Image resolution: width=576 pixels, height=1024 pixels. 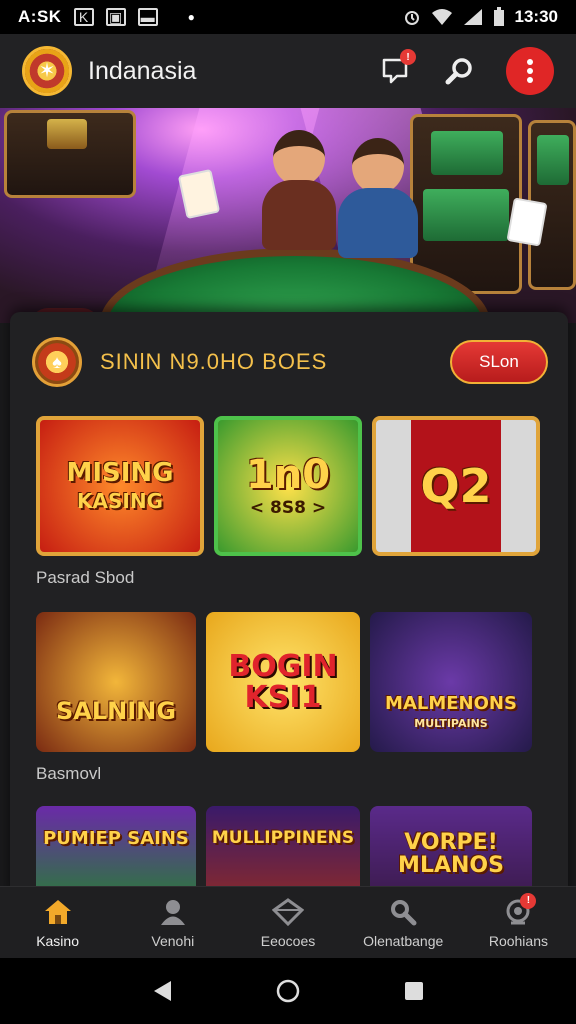 I want to click on back-icon, so click(x=162, y=991).